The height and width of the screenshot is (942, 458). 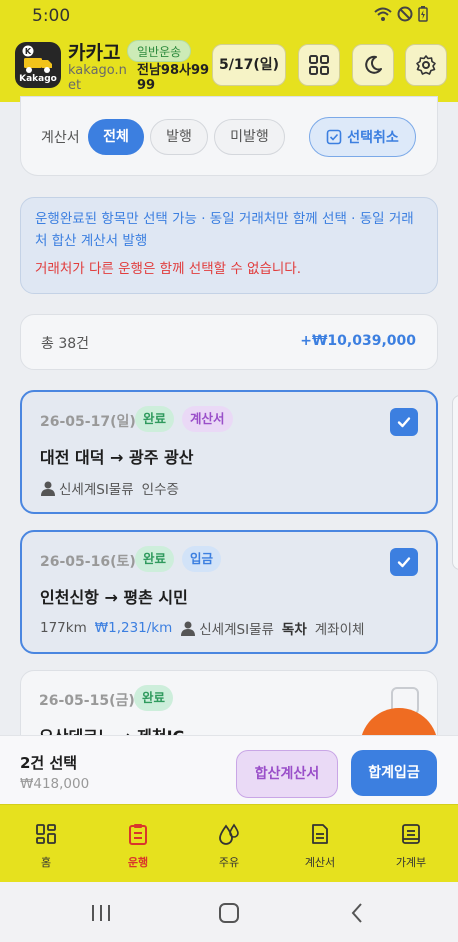 I want to click on nav-item-home: 홈, so click(x=46, y=846).